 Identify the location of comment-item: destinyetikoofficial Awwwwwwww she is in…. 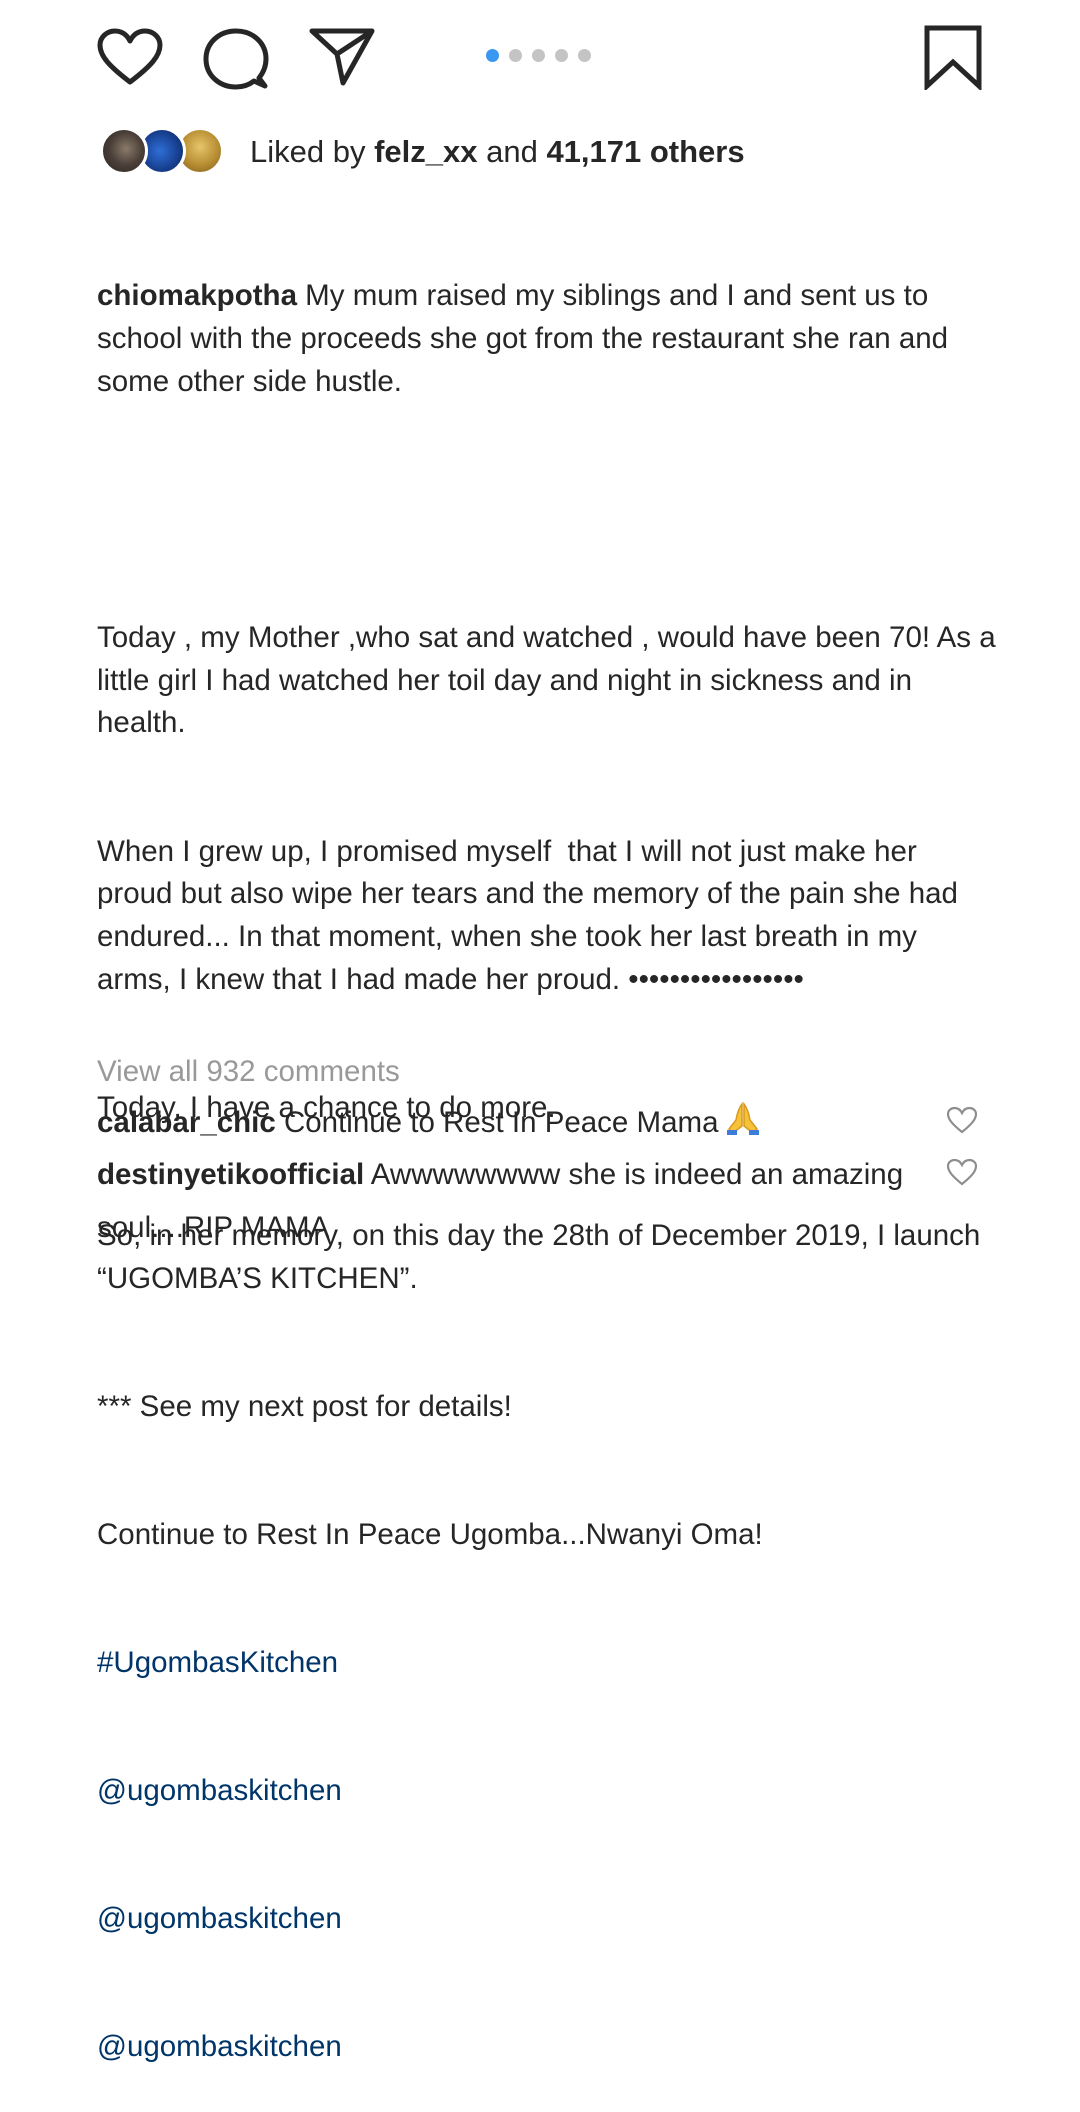
(507, 1201).